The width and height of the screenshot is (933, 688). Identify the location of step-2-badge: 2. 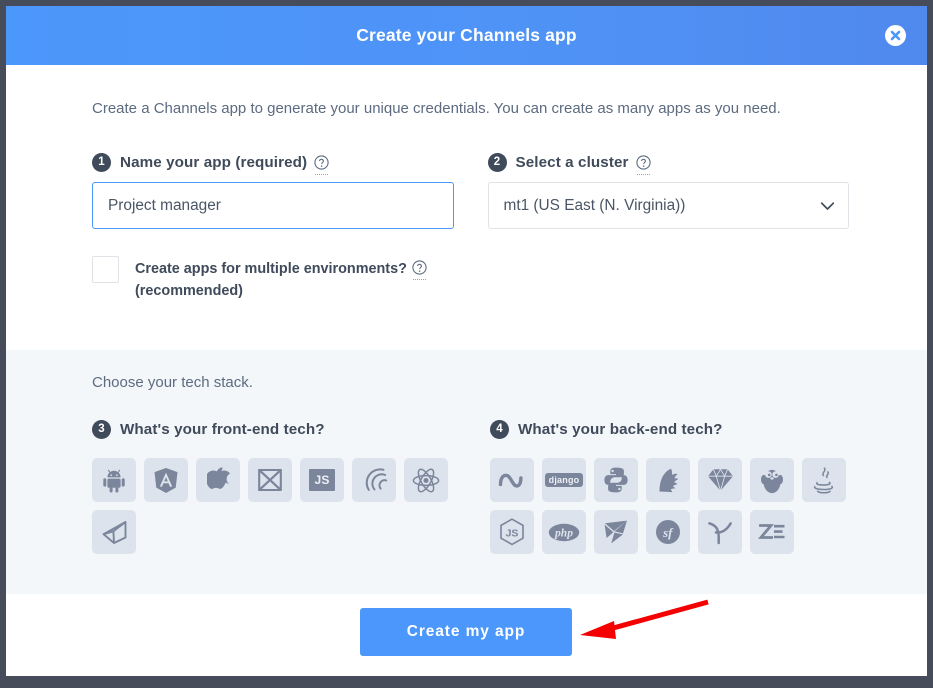
(497, 162).